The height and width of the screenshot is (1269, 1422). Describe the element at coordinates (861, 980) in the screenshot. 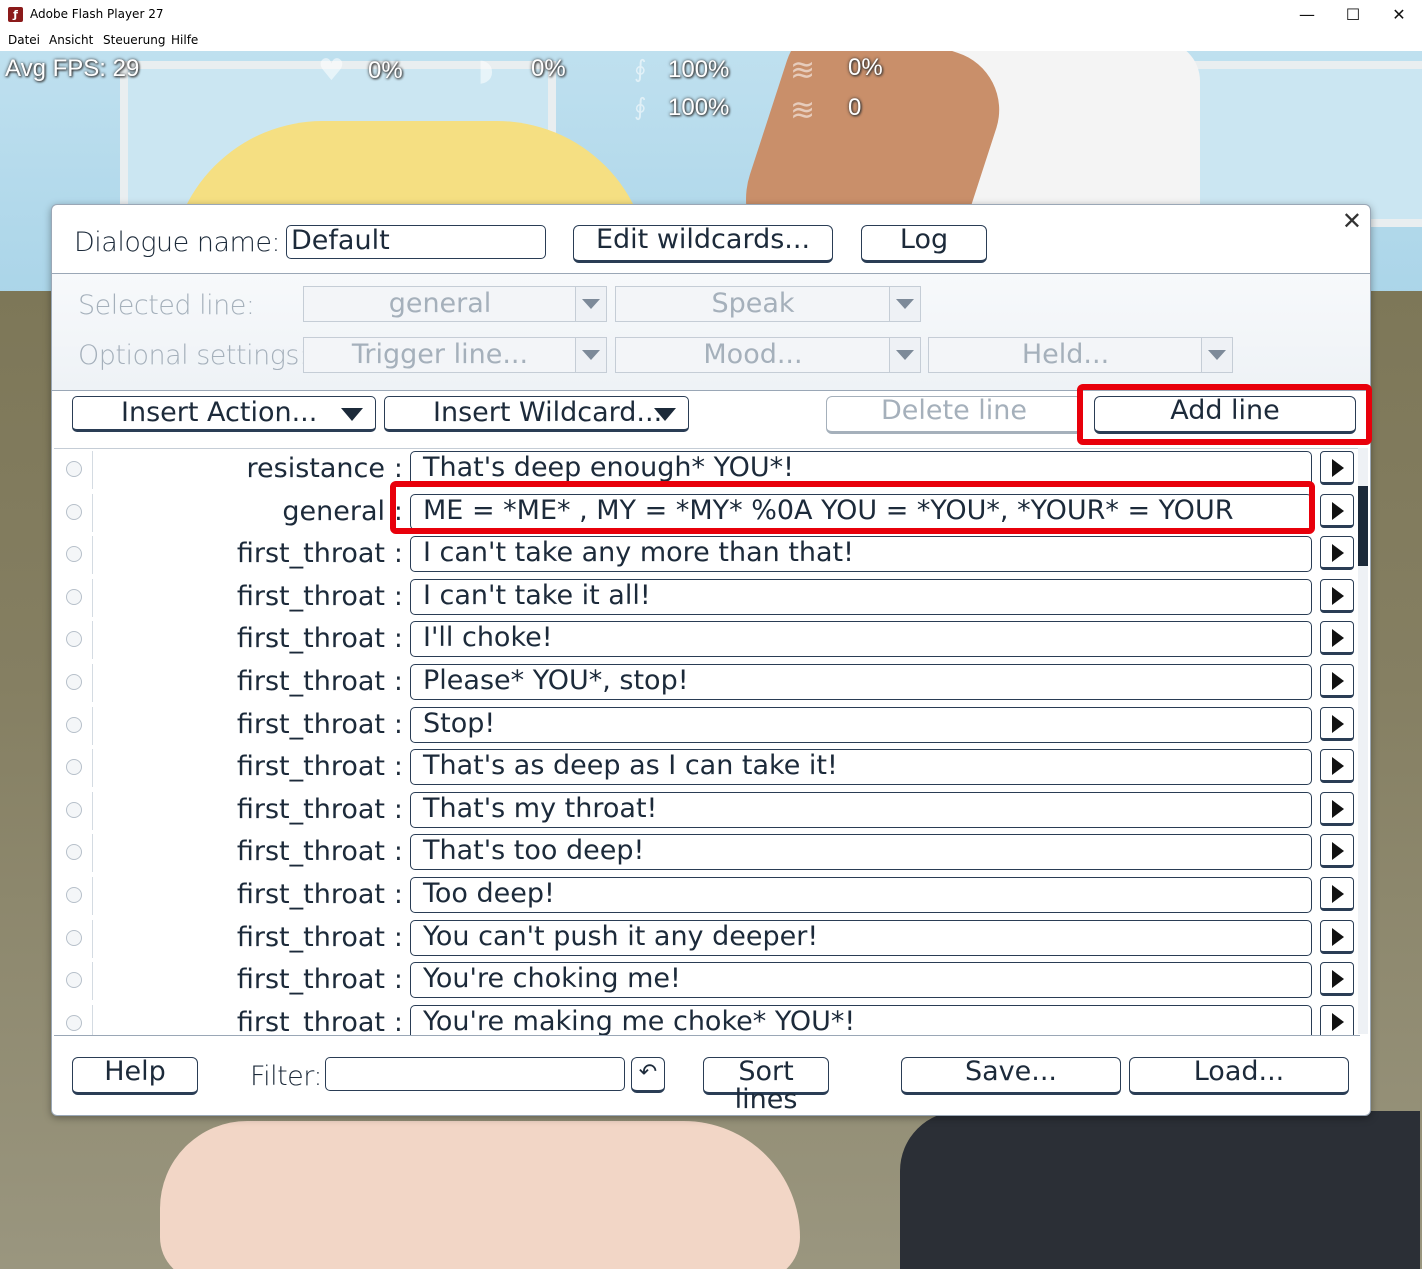

I see `line-text-input: You're choking me!` at that location.